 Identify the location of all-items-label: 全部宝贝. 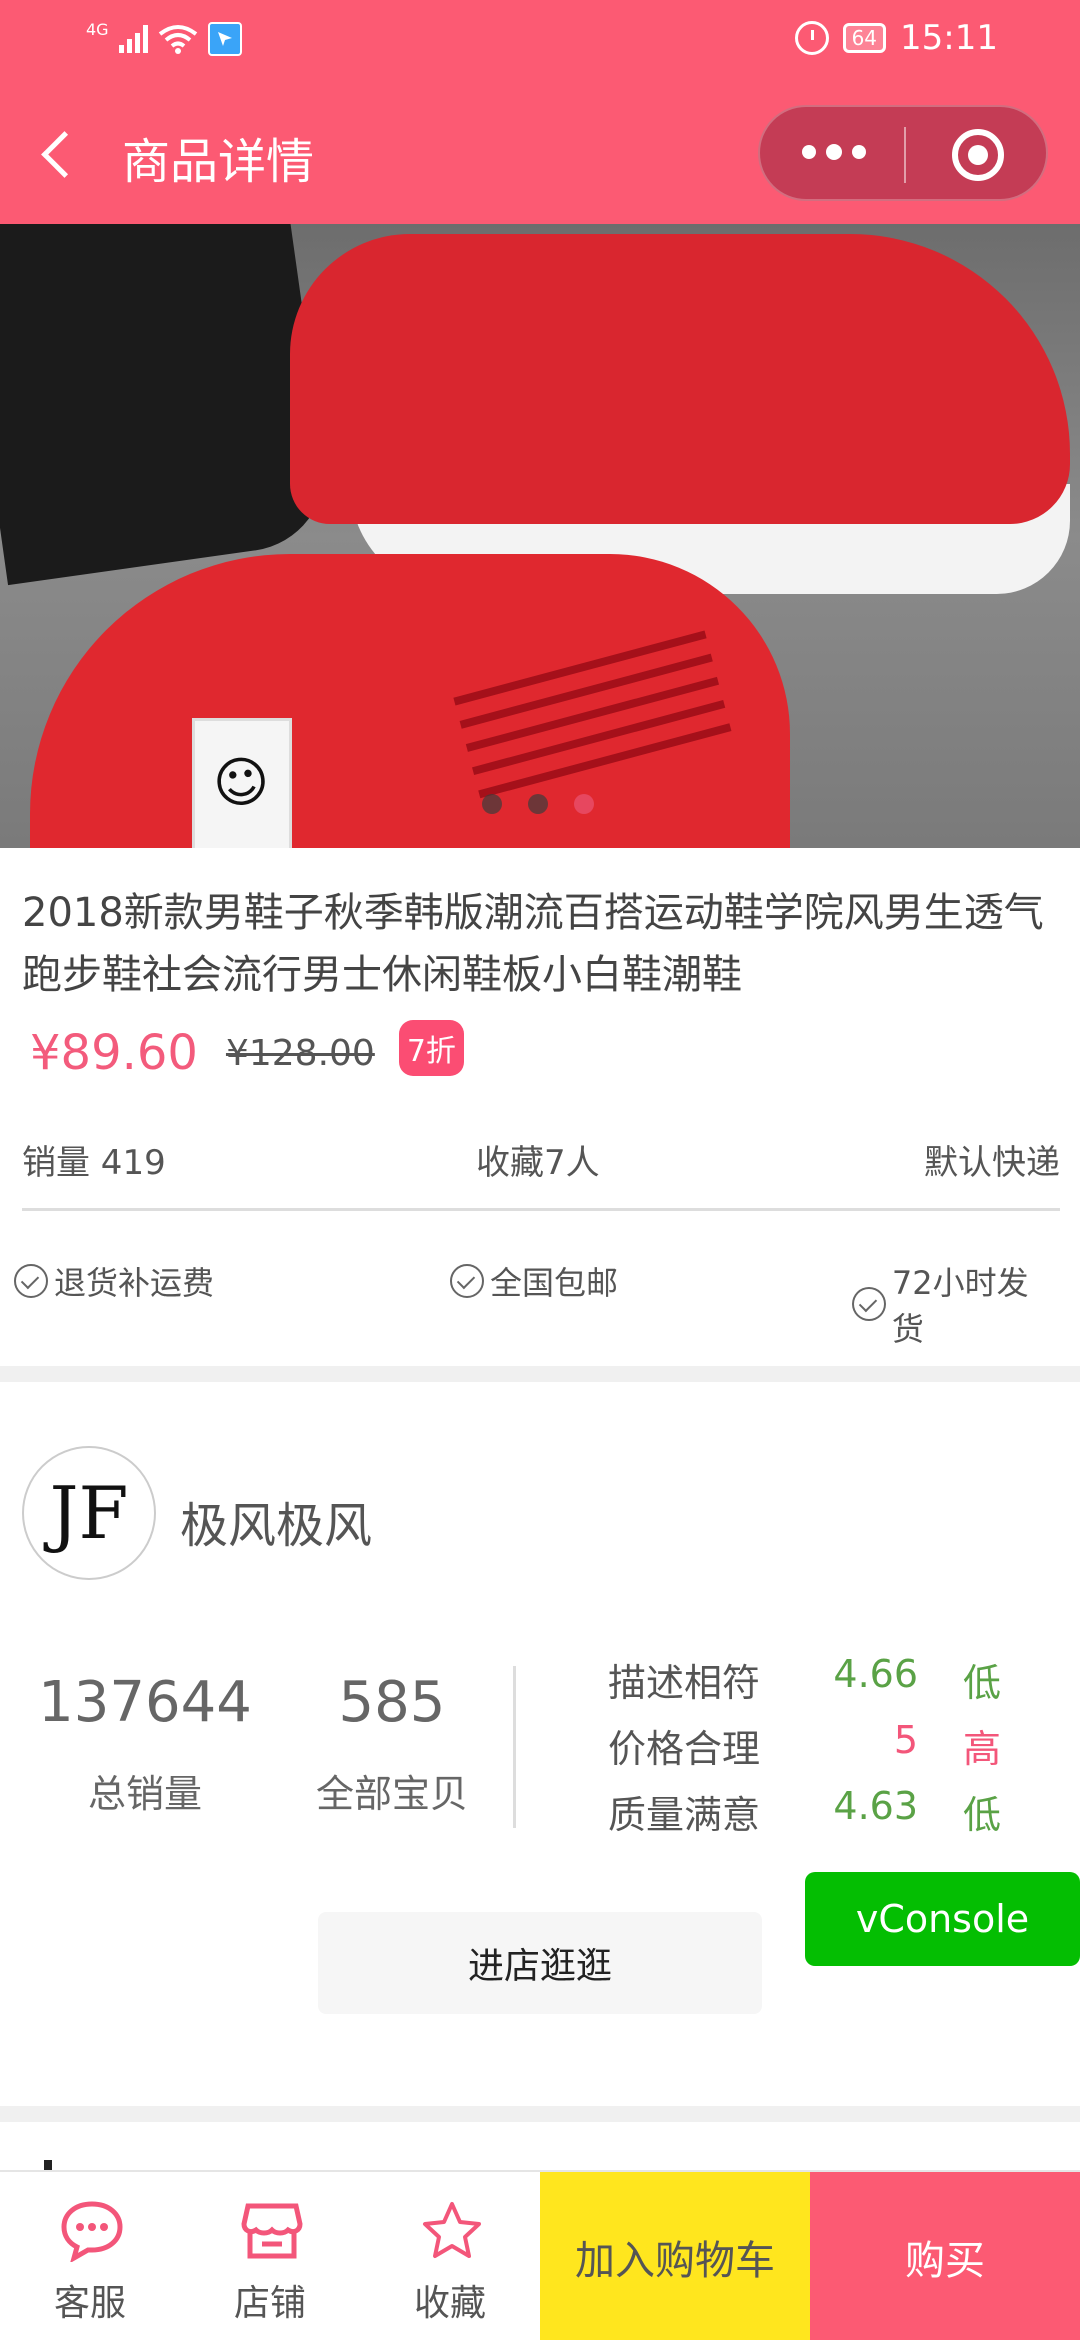
(391, 1794).